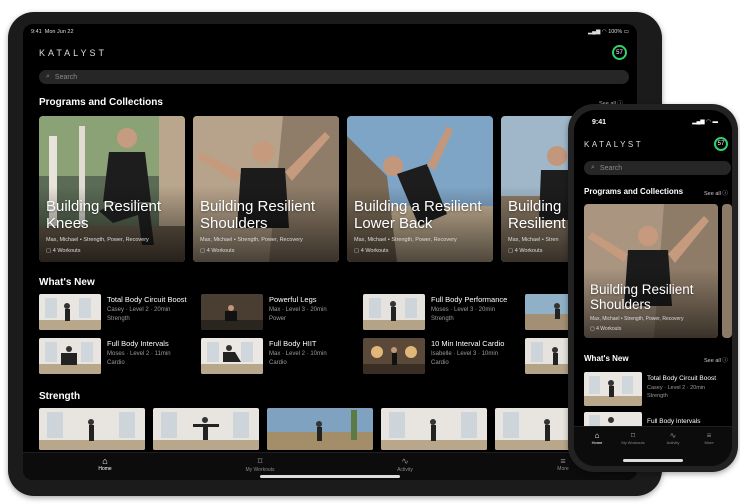 The height and width of the screenshot is (504, 740). Describe the element at coordinates (393, 223) in the screenshot. I see `card-title-line: Lower Back` at that location.